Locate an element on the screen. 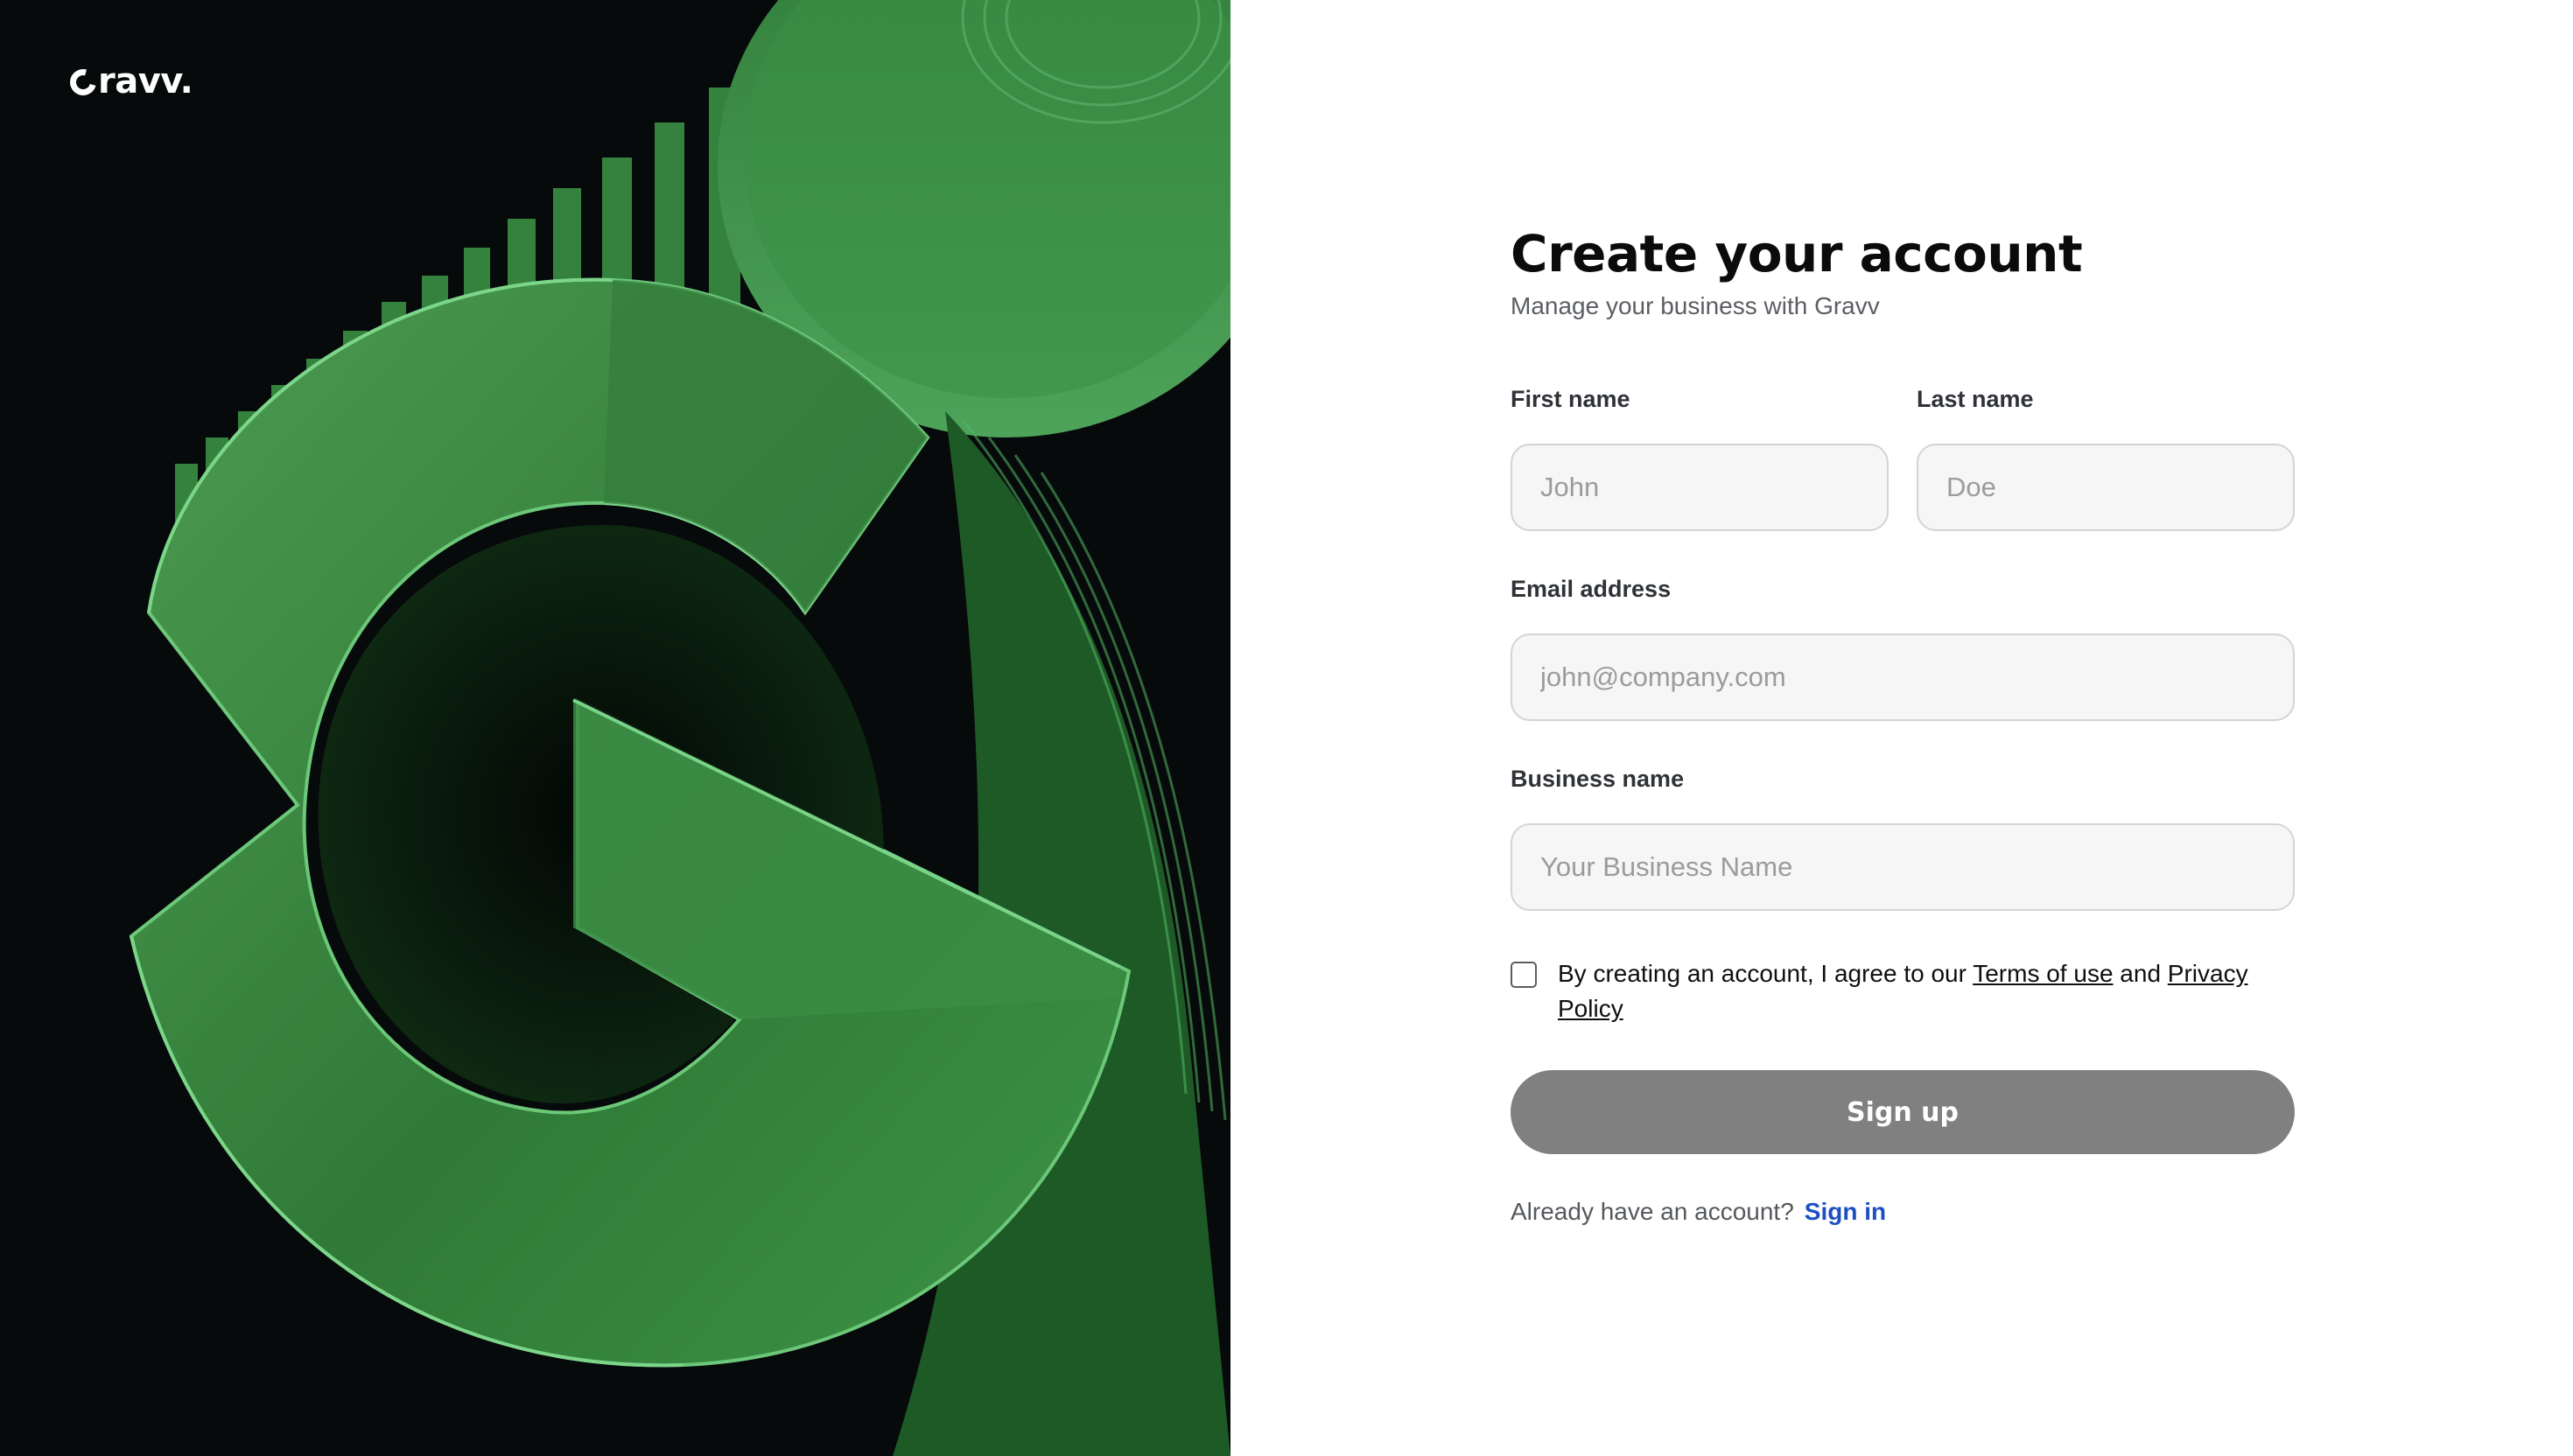 This screenshot has height=1456, width=2573. last-name-group: Last name is located at coordinates (2106, 457).